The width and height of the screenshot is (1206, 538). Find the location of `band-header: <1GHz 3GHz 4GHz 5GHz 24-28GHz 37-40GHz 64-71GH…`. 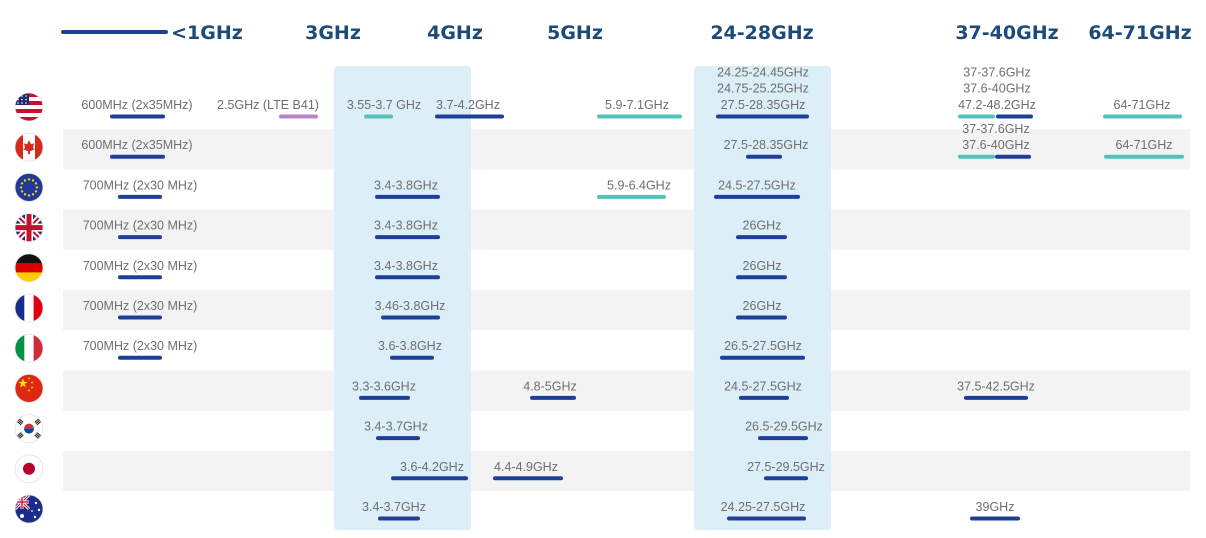

band-header: <1GHz 3GHz 4GHz 5GHz 24-28GHz 37-40GHz 64-71GH… is located at coordinates (626, 33).